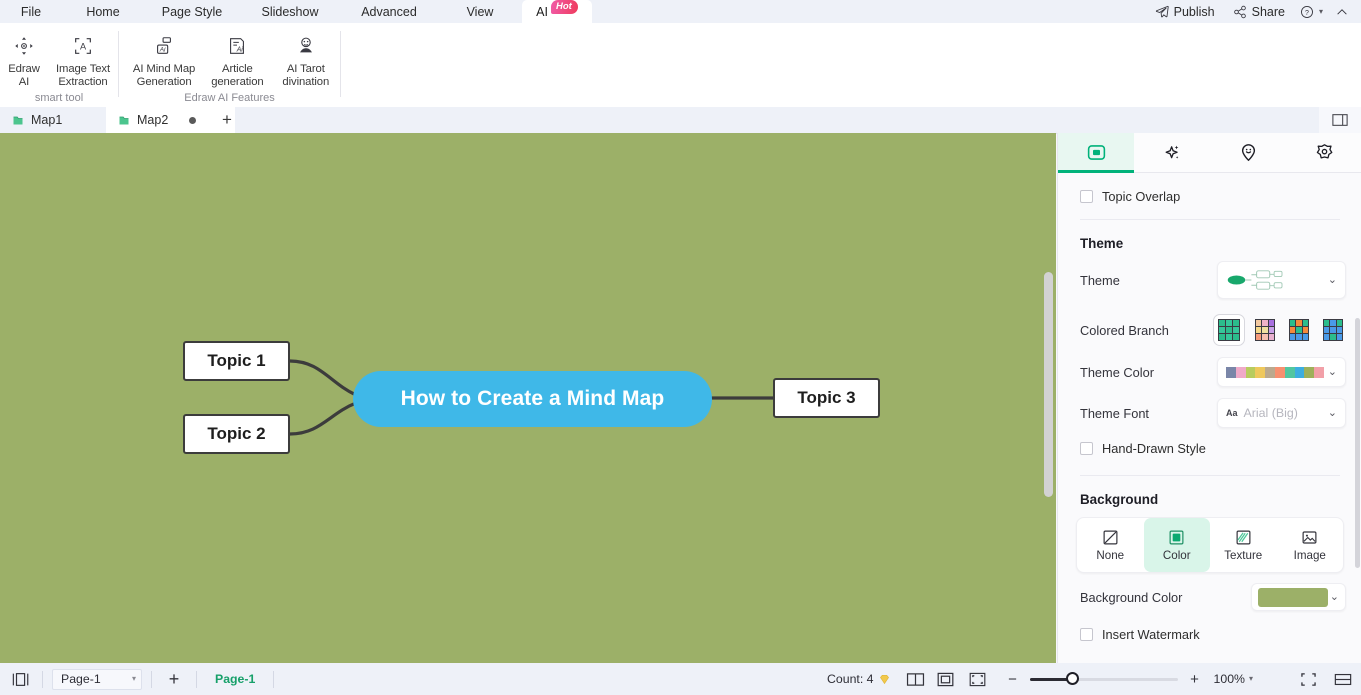  Describe the element at coordinates (1310, 545) in the screenshot. I see `background-mode-image: Image` at that location.